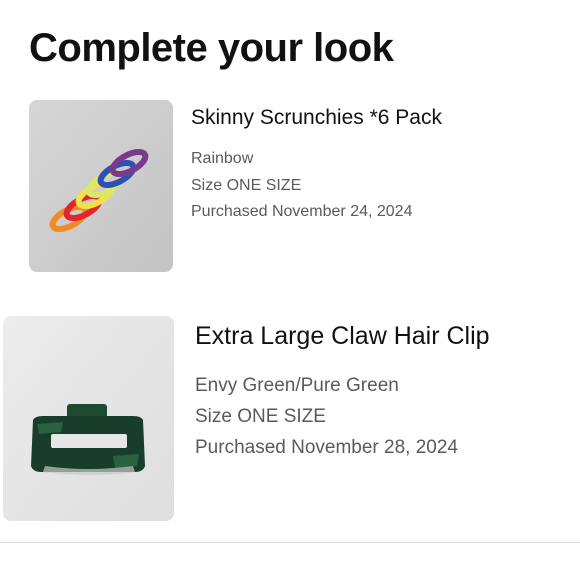 The height and width of the screenshot is (580, 580). What do you see at coordinates (211, 48) in the screenshot?
I see `section-title: Complete your look` at bounding box center [211, 48].